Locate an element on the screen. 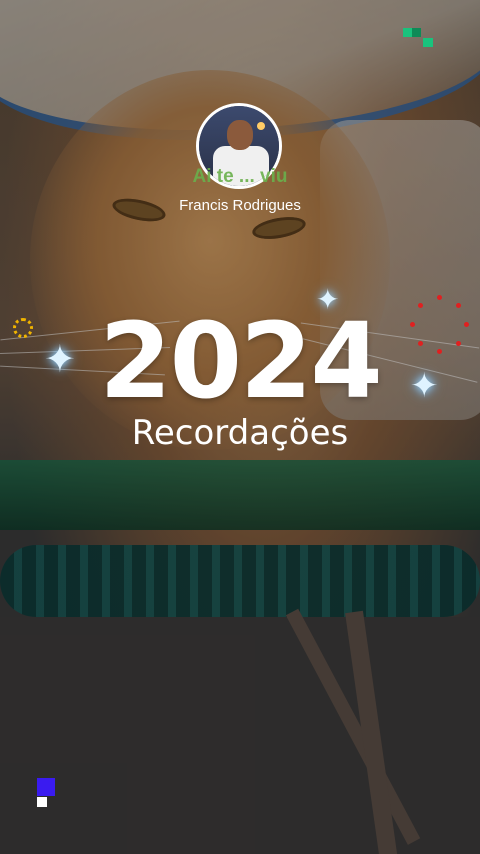 Image resolution: width=480 pixels, height=854 pixels. story-caption: Ai te ... viu is located at coordinates (240, 176).